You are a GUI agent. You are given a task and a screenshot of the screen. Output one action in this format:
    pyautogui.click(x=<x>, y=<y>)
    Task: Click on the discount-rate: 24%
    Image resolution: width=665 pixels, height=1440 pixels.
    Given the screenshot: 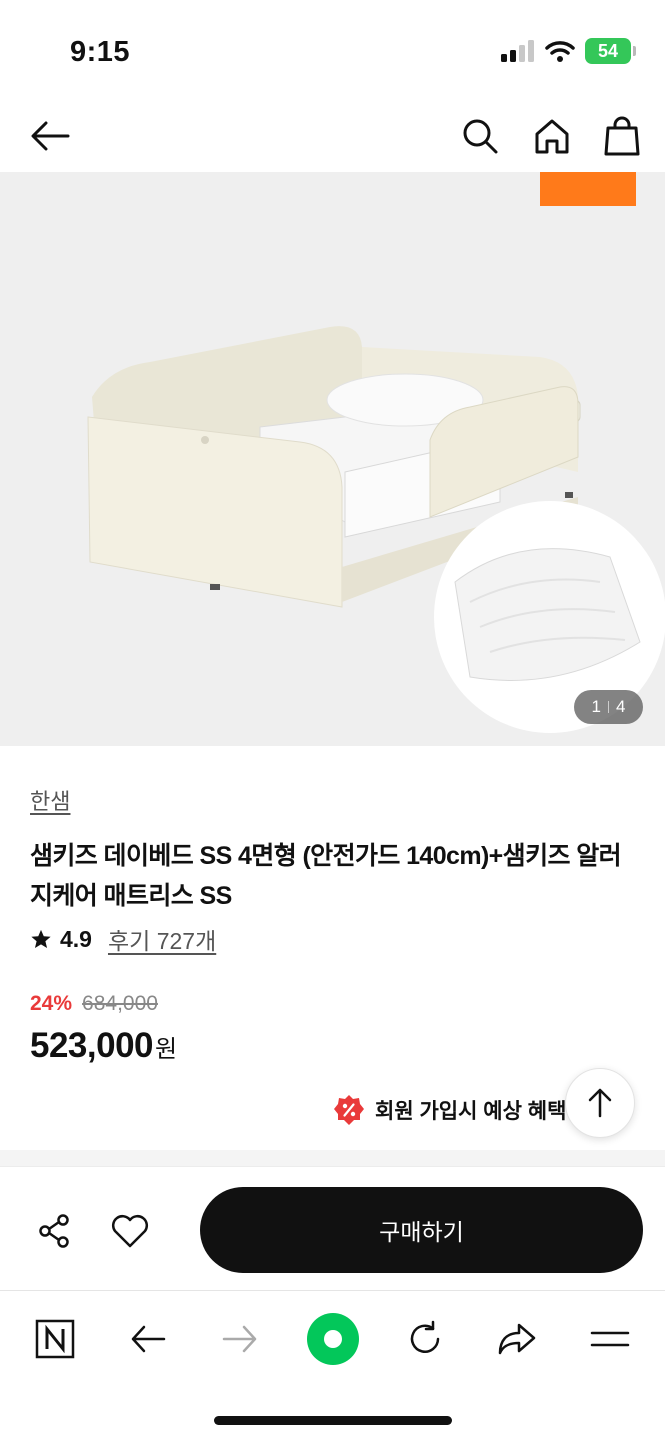 What is the action you would take?
    pyautogui.click(x=51, y=1003)
    